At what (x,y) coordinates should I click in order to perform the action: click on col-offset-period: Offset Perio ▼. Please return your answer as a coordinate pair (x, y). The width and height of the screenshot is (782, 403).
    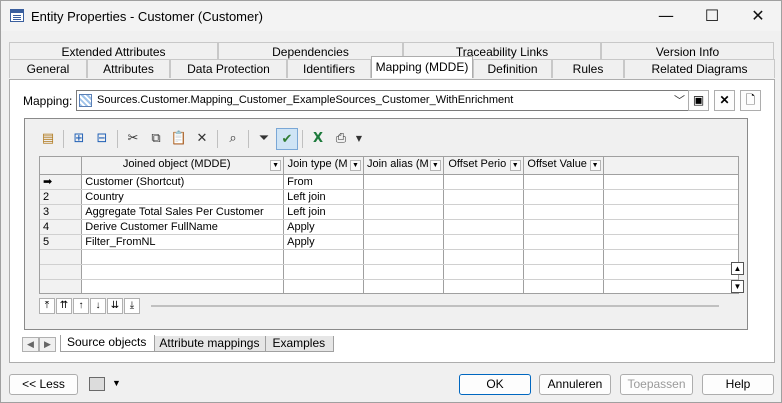
    Looking at the image, I should click on (483, 166).